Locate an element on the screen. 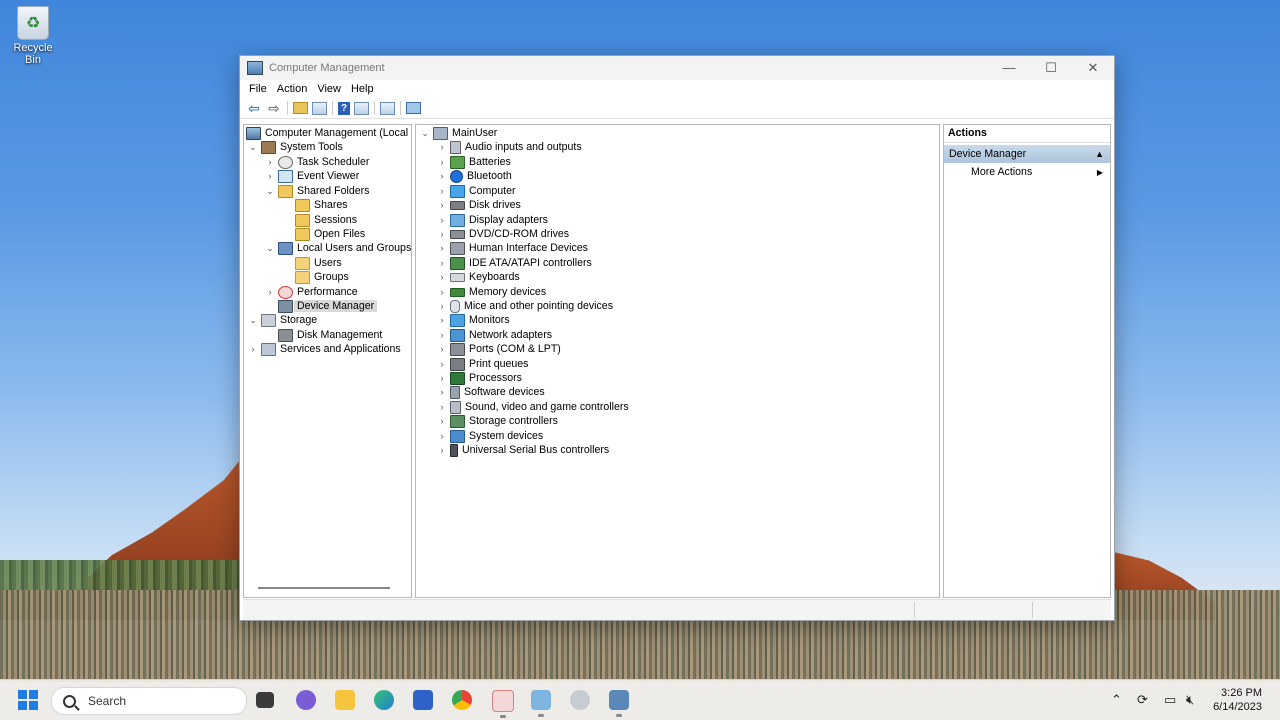 This screenshot has width=1280, height=720. device-category: › Memory devices is located at coordinates (492, 292).